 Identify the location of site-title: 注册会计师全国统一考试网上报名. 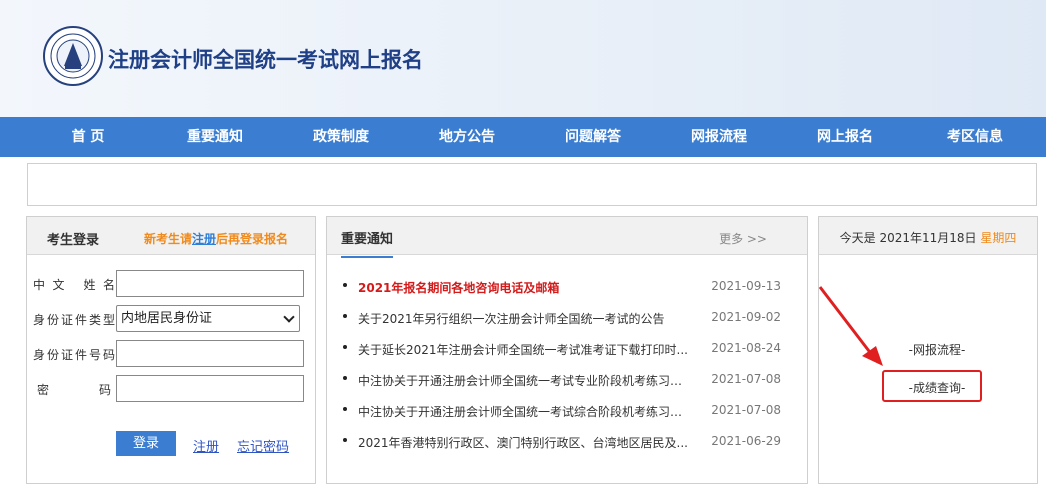
(265, 60).